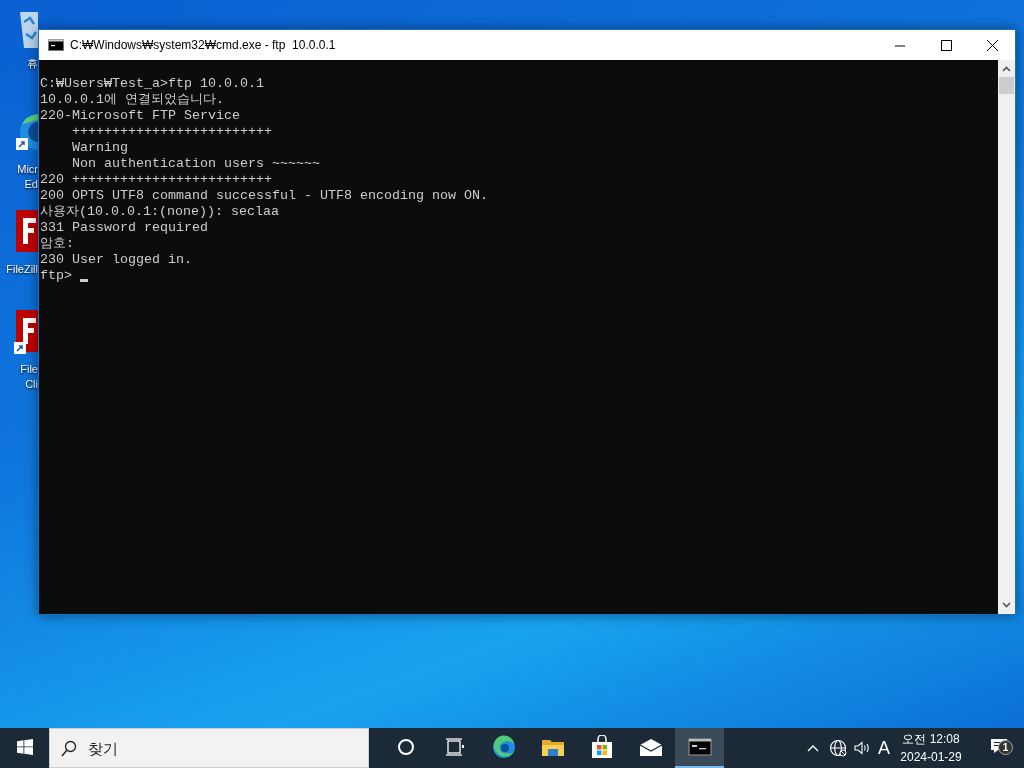 The width and height of the screenshot is (1024, 768). Describe the element at coordinates (862, 748) in the screenshot. I see `speaker-icon` at that location.